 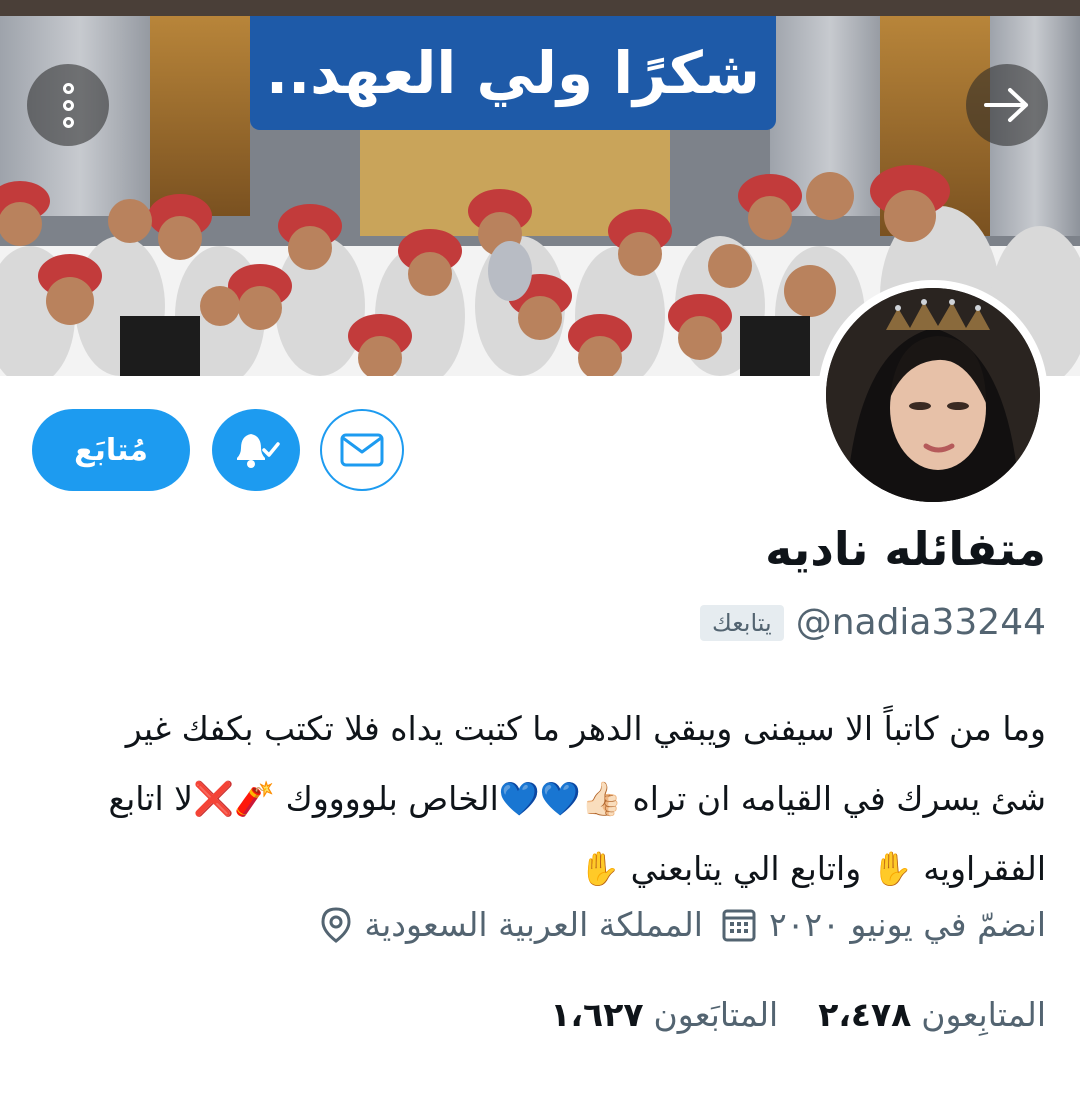 What do you see at coordinates (905, 549) in the screenshot?
I see `display-name: متفائله ناديه` at bounding box center [905, 549].